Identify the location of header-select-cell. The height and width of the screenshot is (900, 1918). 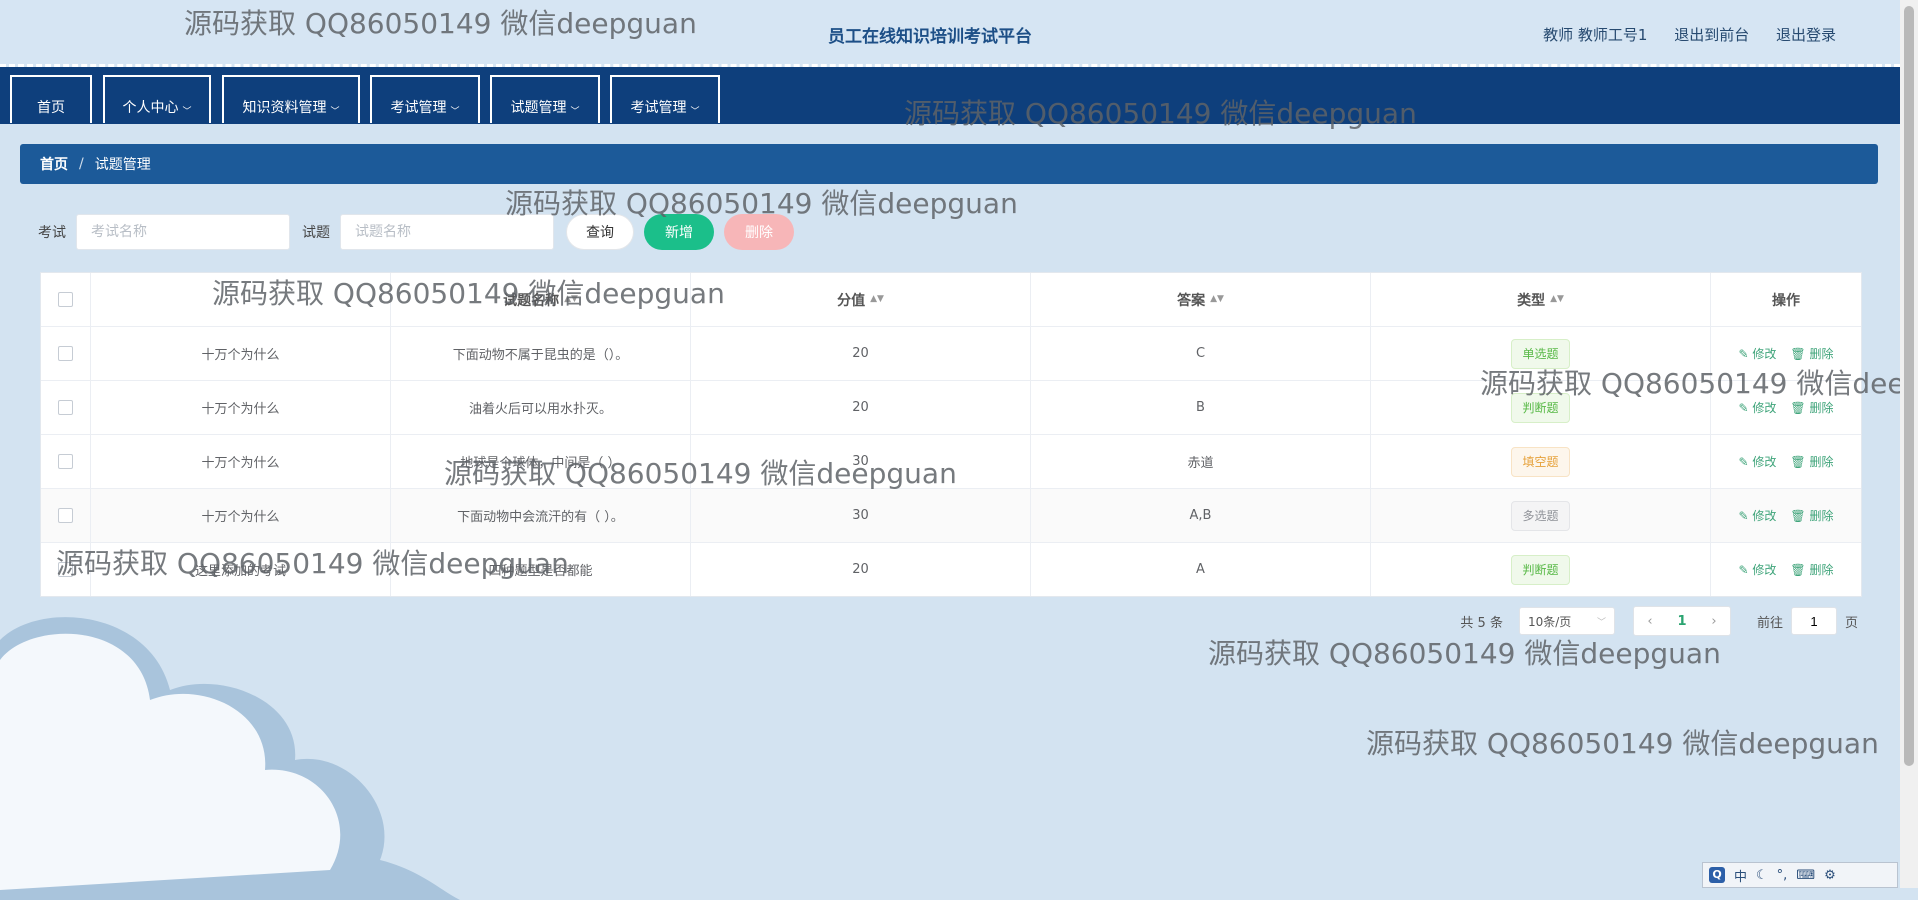
(66, 299).